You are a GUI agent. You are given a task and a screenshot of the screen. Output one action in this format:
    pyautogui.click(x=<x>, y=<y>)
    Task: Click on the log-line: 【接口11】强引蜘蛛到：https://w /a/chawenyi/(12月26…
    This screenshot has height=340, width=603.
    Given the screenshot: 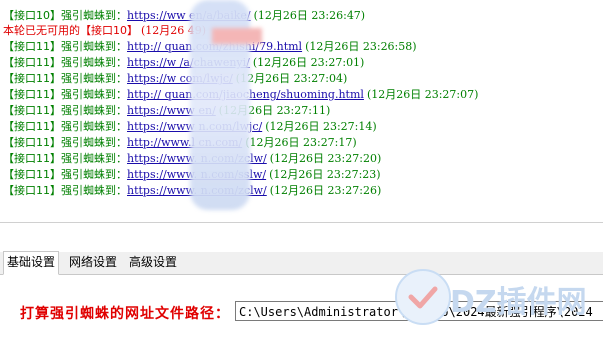 What is the action you would take?
    pyautogui.click(x=183, y=63)
    